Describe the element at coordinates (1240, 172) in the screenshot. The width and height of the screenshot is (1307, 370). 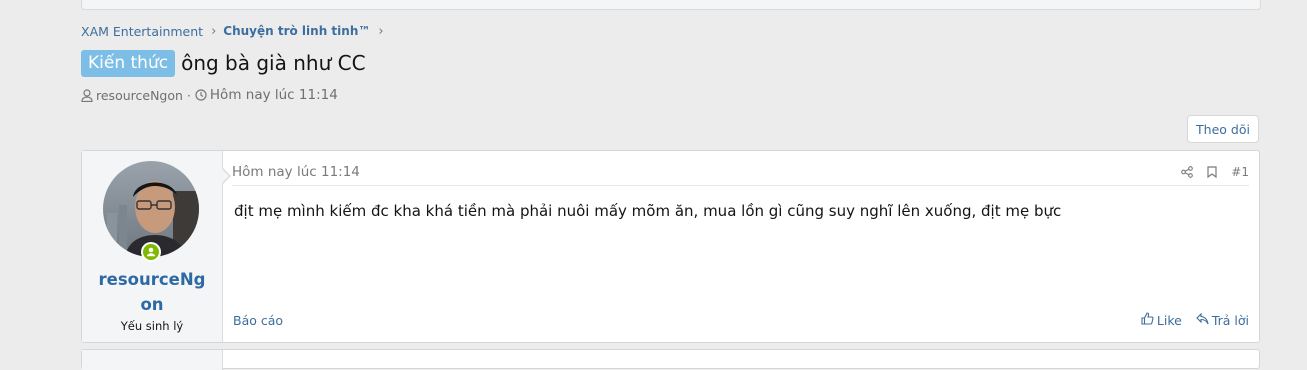
I see `post-number-link: #1` at that location.